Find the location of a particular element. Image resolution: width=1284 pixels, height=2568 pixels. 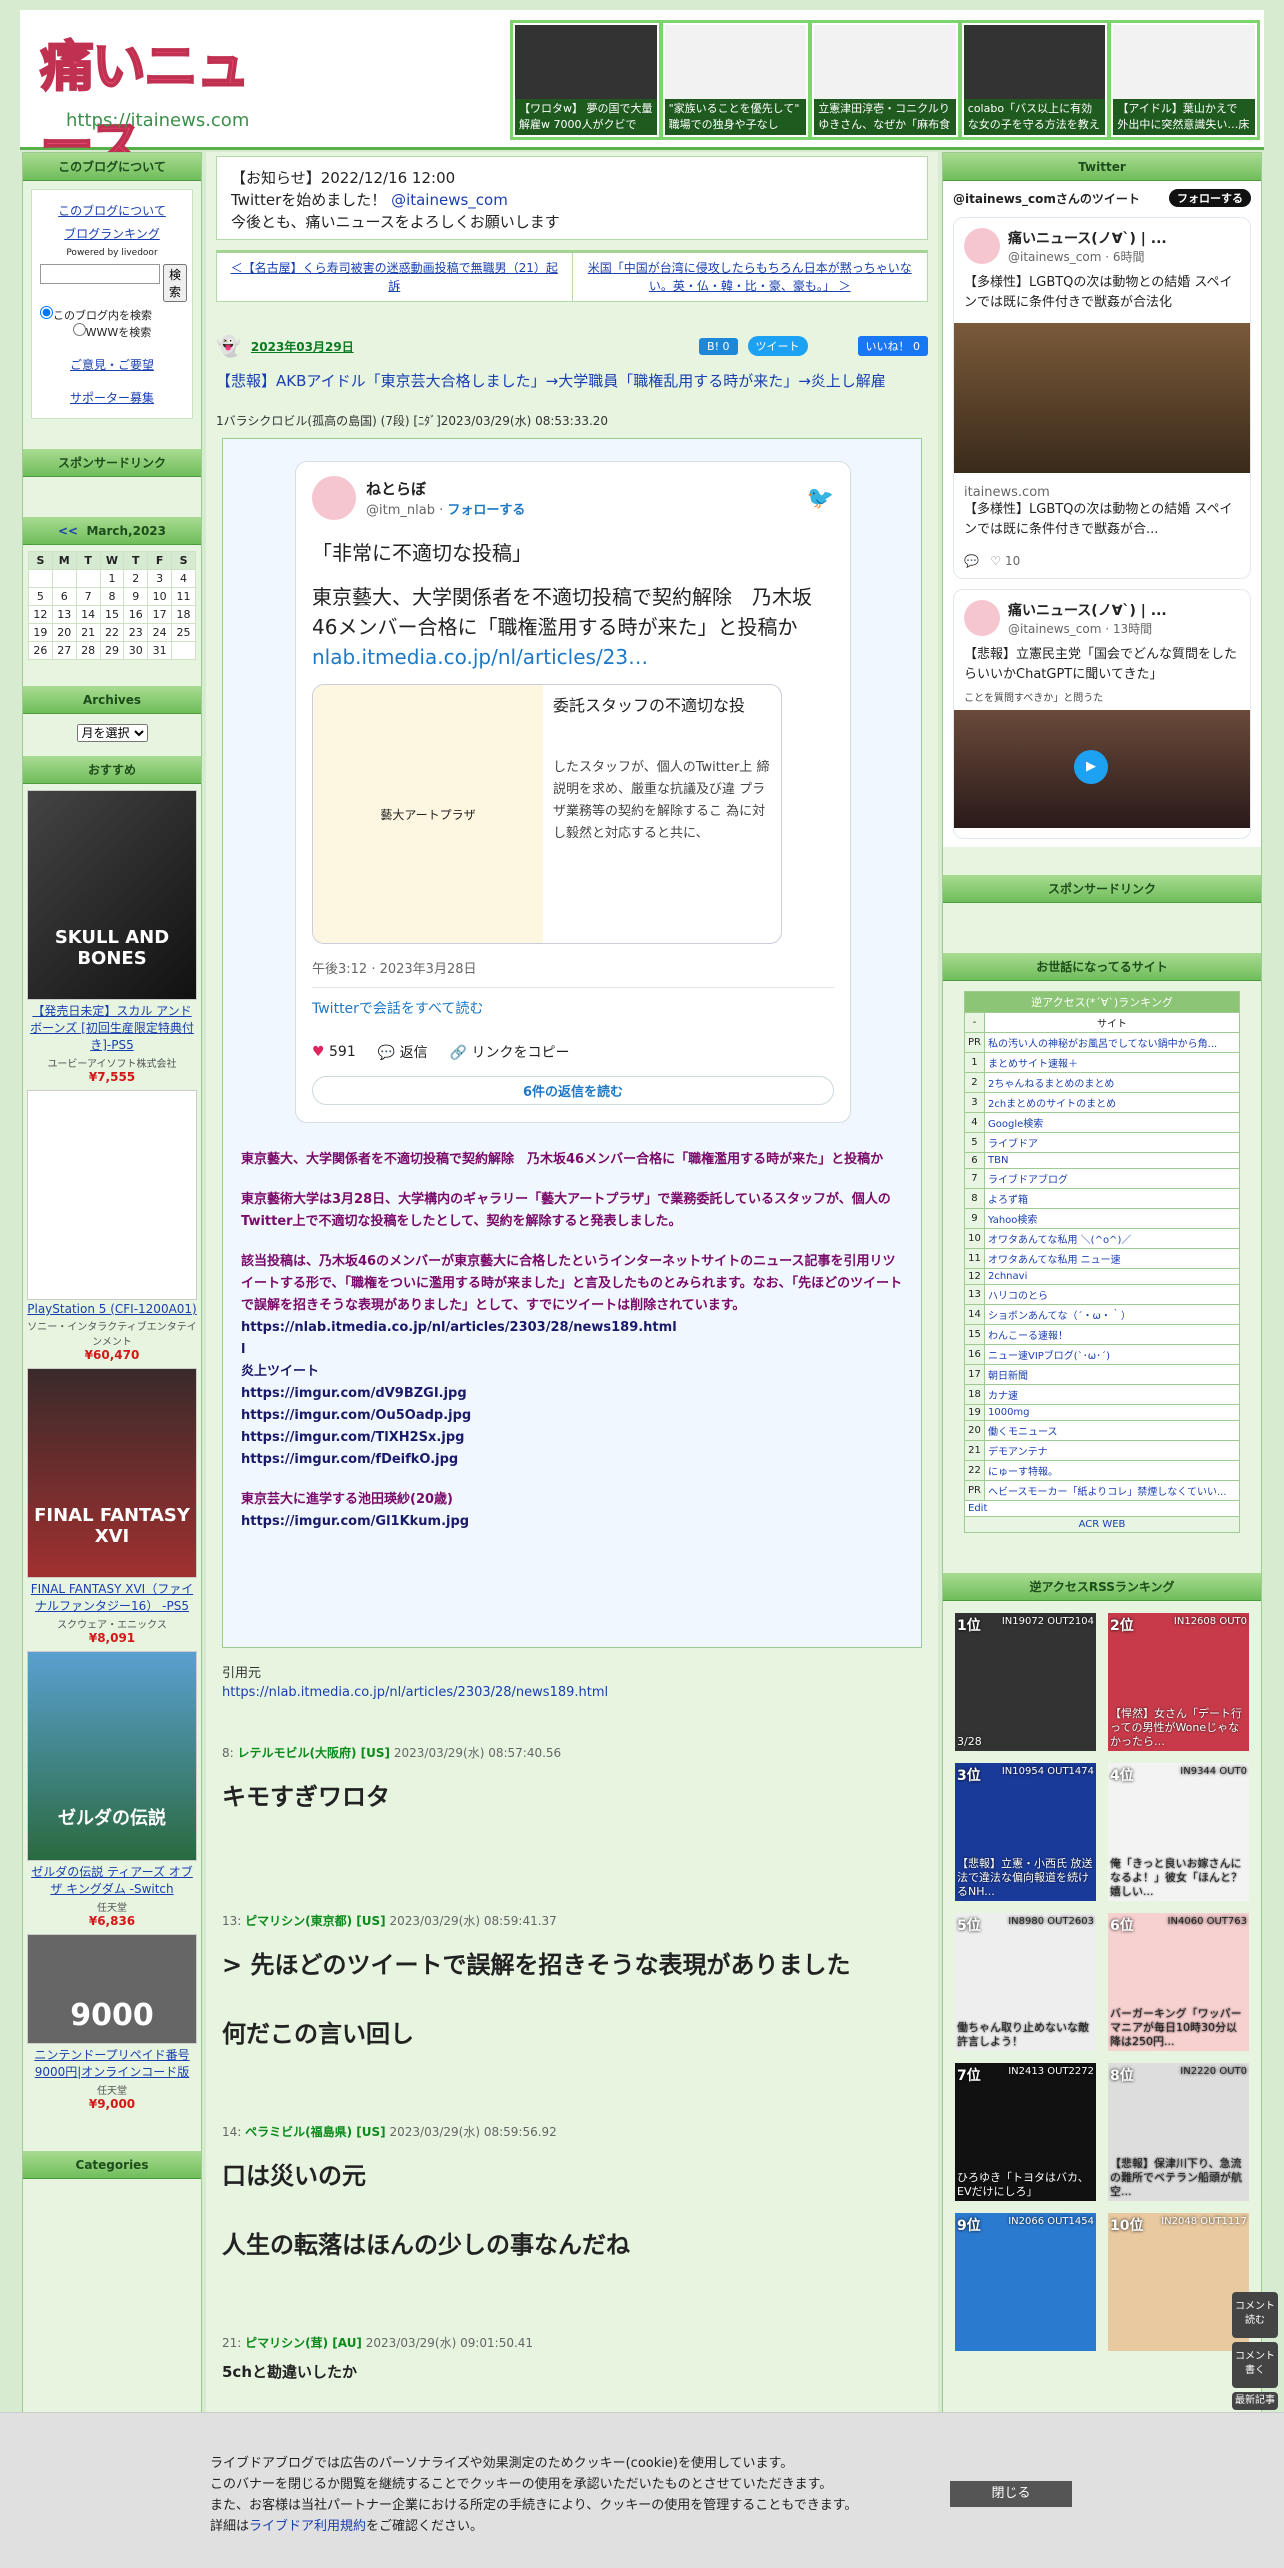

supporter-link: サポーター募集 is located at coordinates (112, 397).